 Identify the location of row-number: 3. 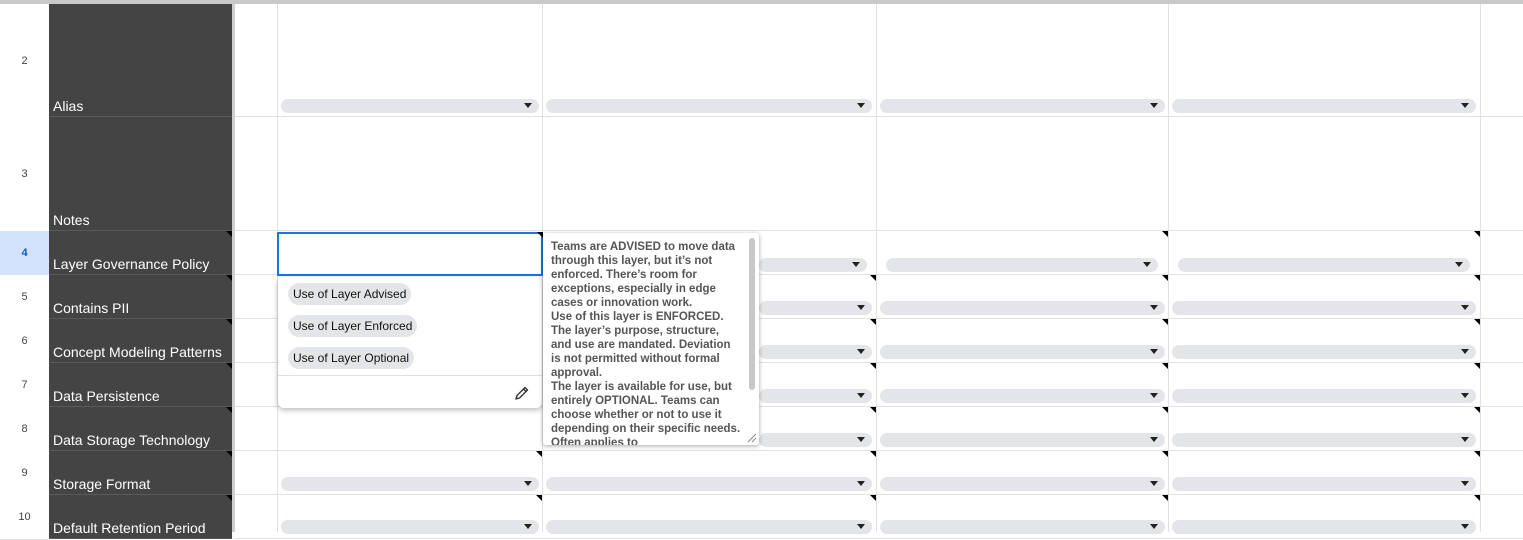
(24, 174).